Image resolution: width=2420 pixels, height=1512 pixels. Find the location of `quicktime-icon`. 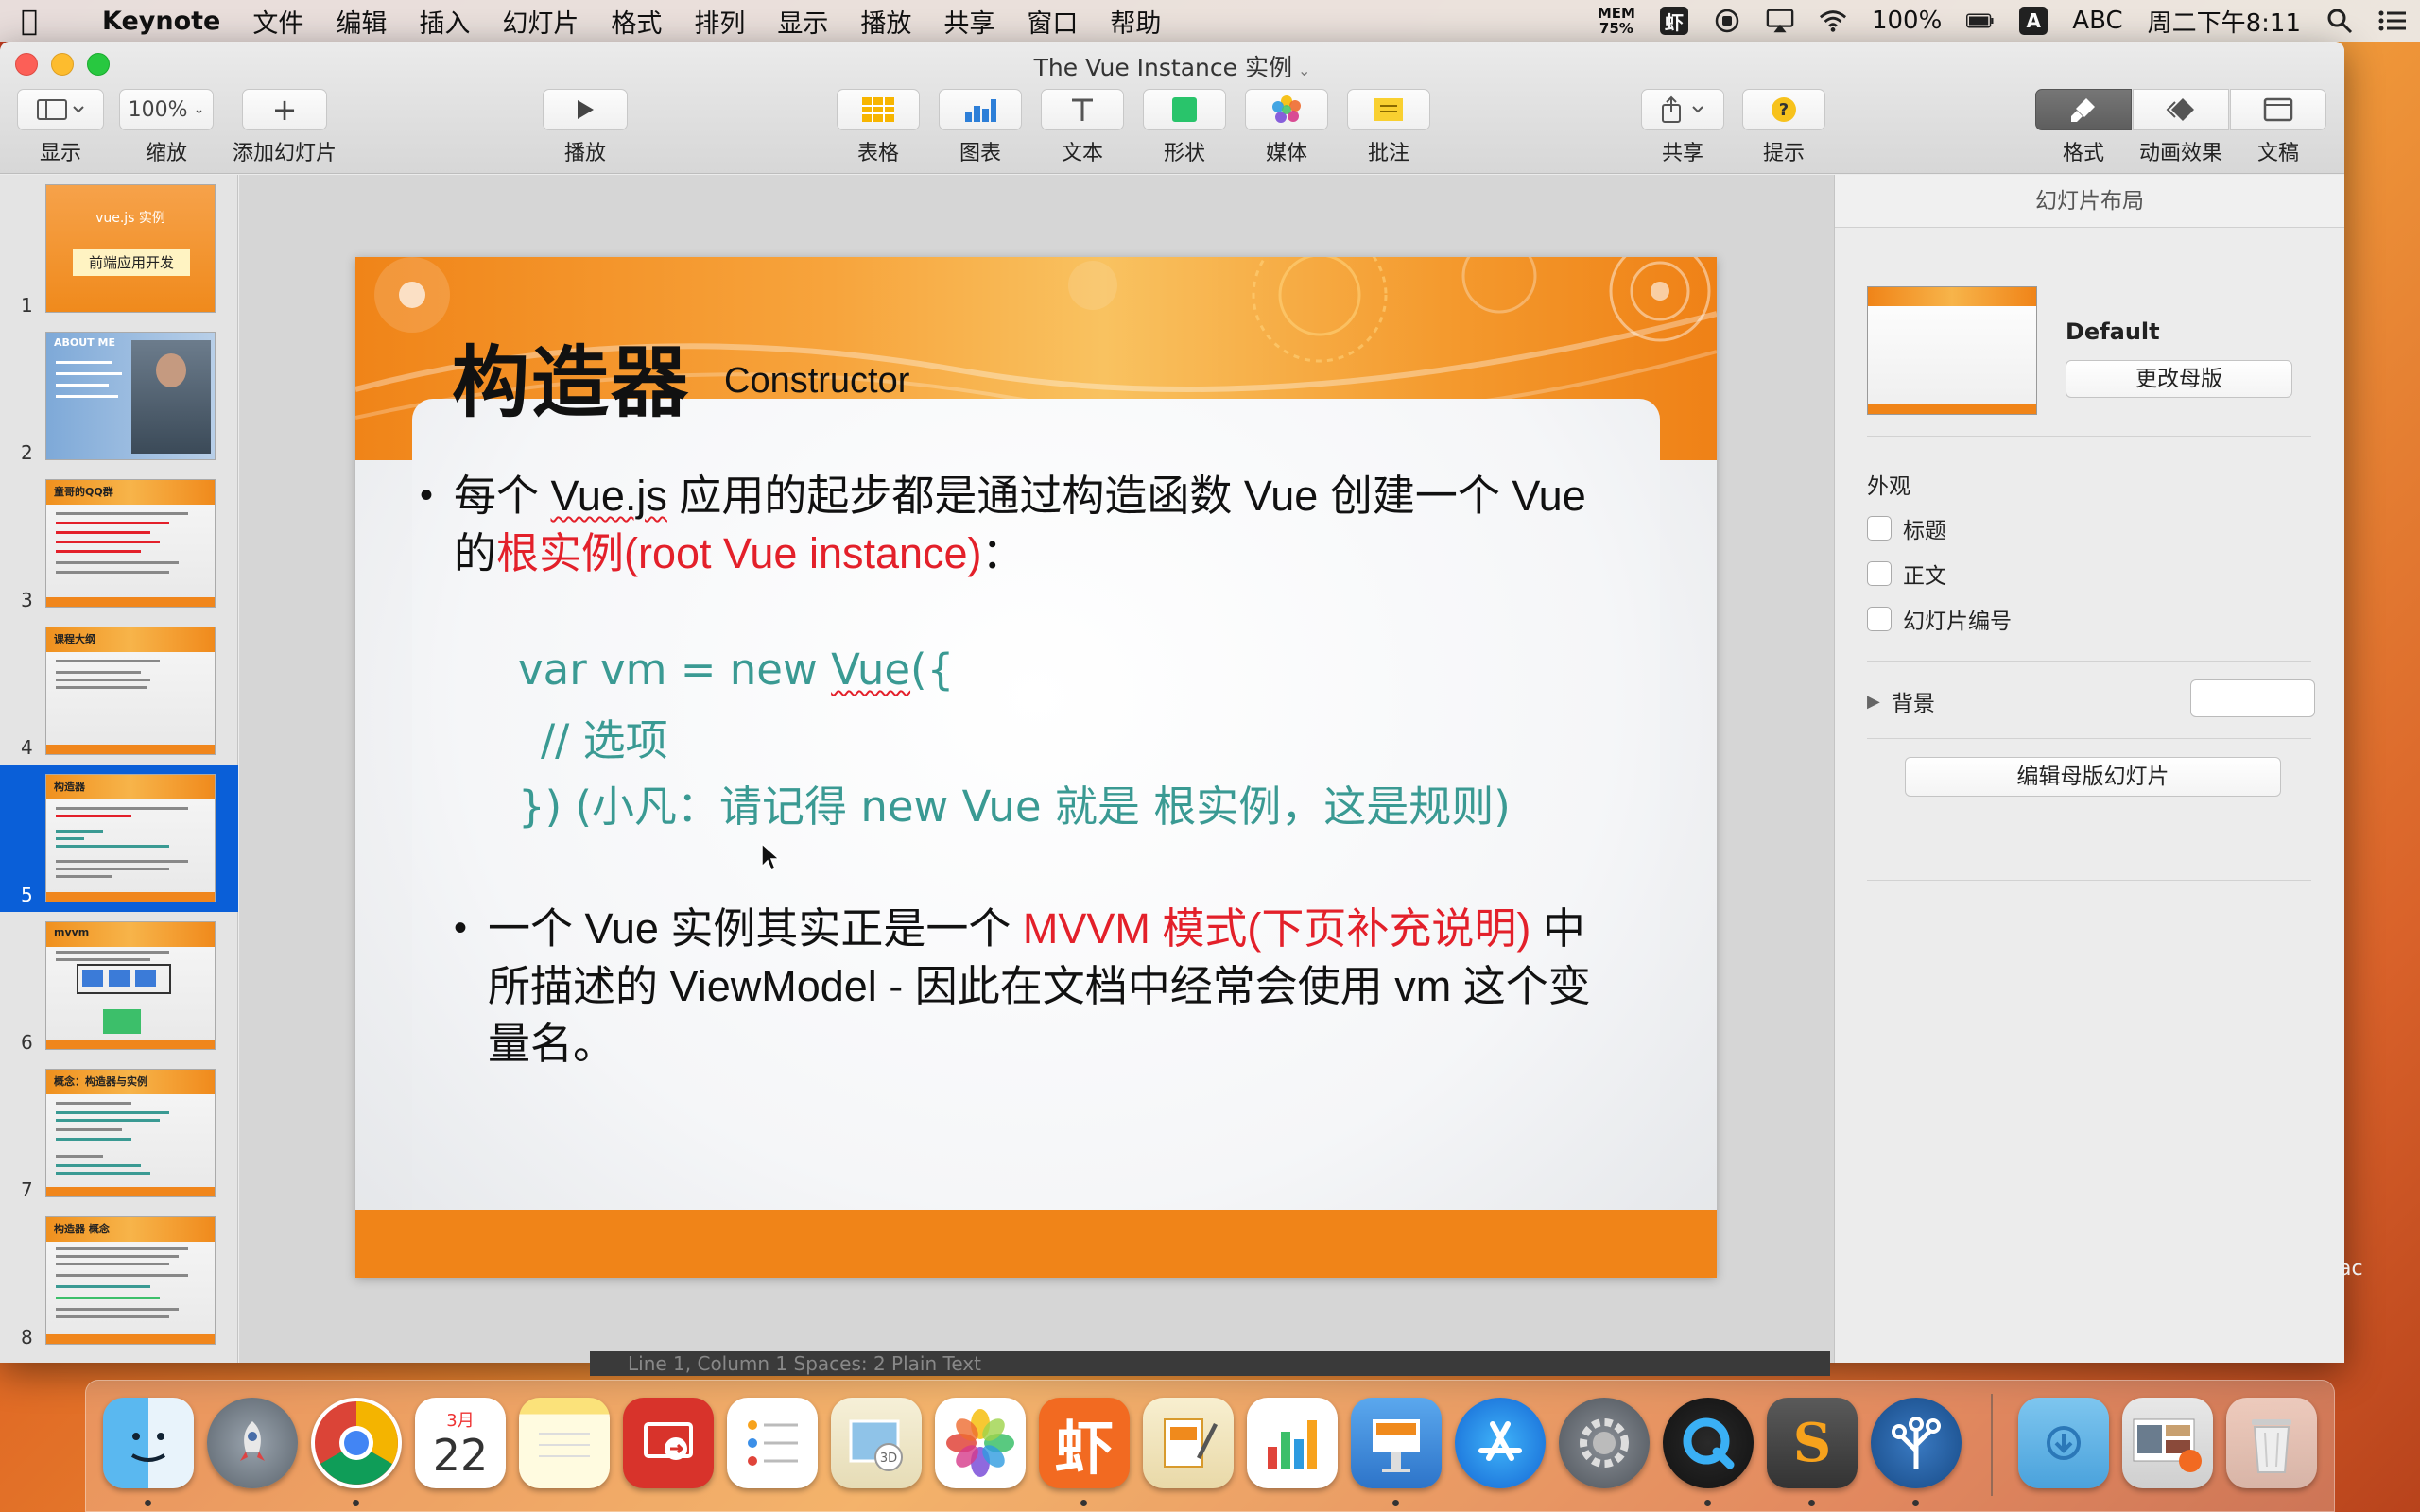

quicktime-icon is located at coordinates (1708, 1443).